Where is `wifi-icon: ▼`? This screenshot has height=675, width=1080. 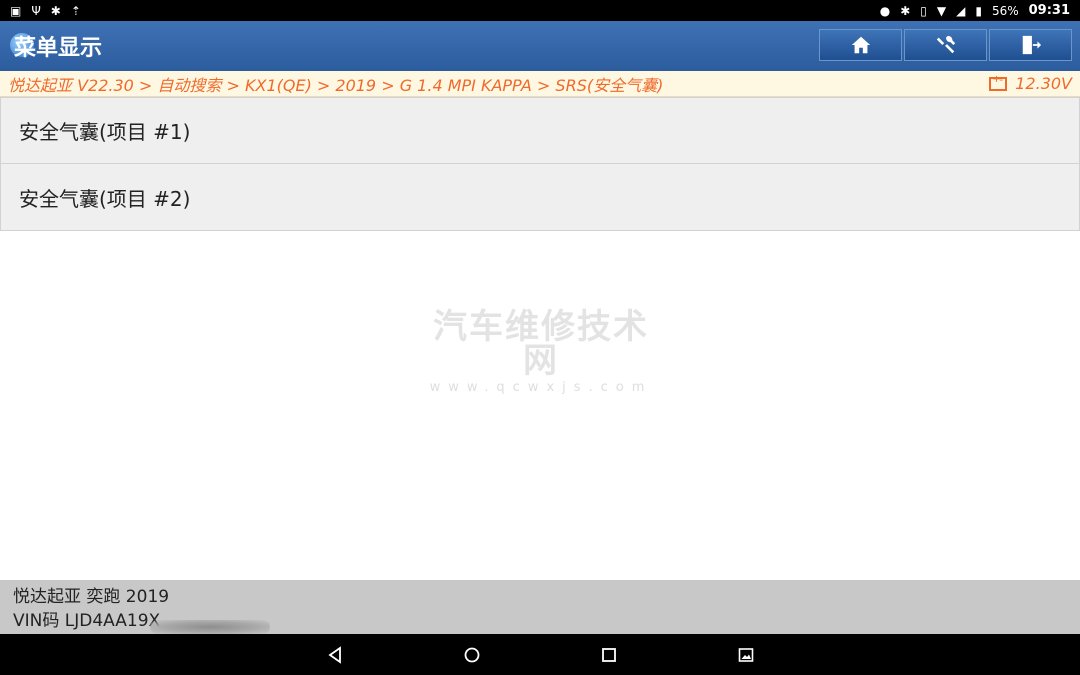 wifi-icon: ▼ is located at coordinates (941, 10).